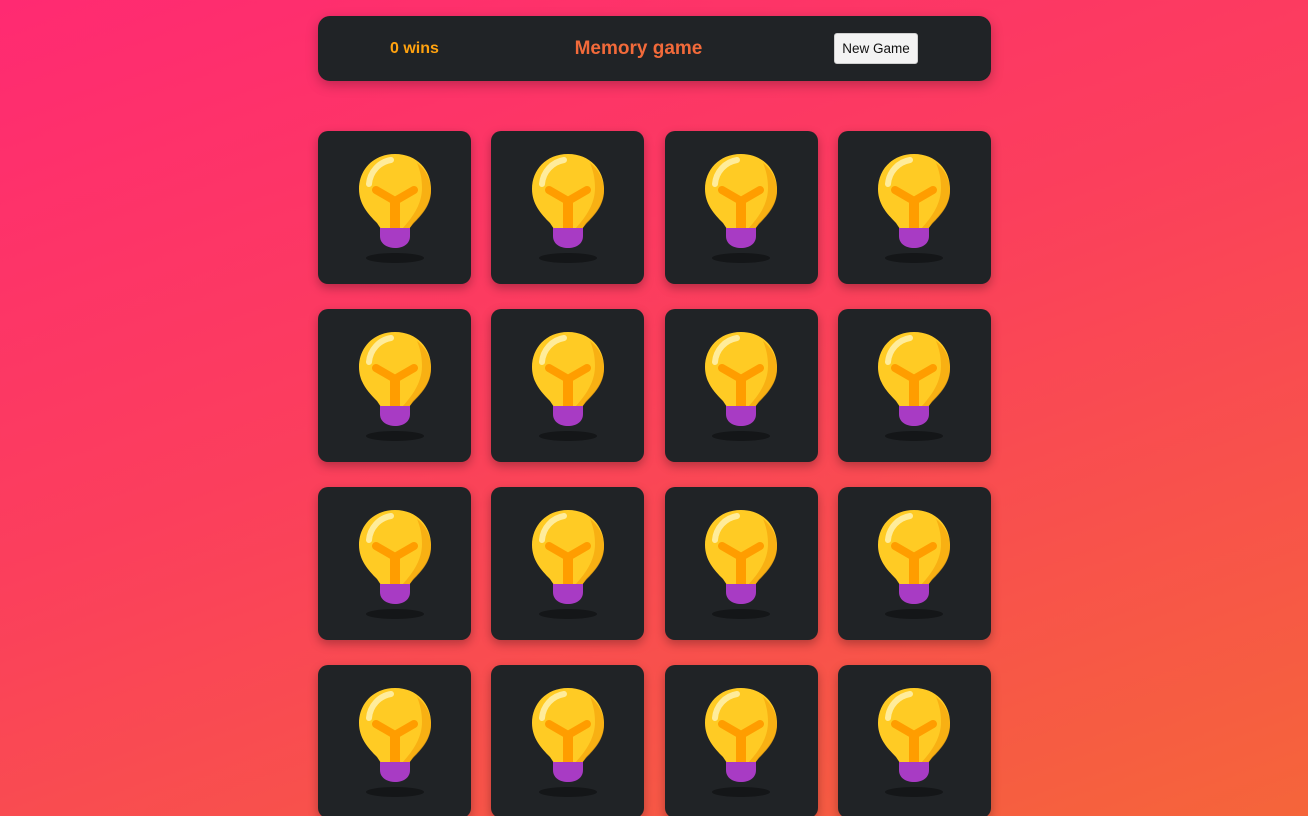 This screenshot has width=1308, height=816. Describe the element at coordinates (654, 48) in the screenshot. I see `game-header: 0 wins Memory game New Game` at that location.